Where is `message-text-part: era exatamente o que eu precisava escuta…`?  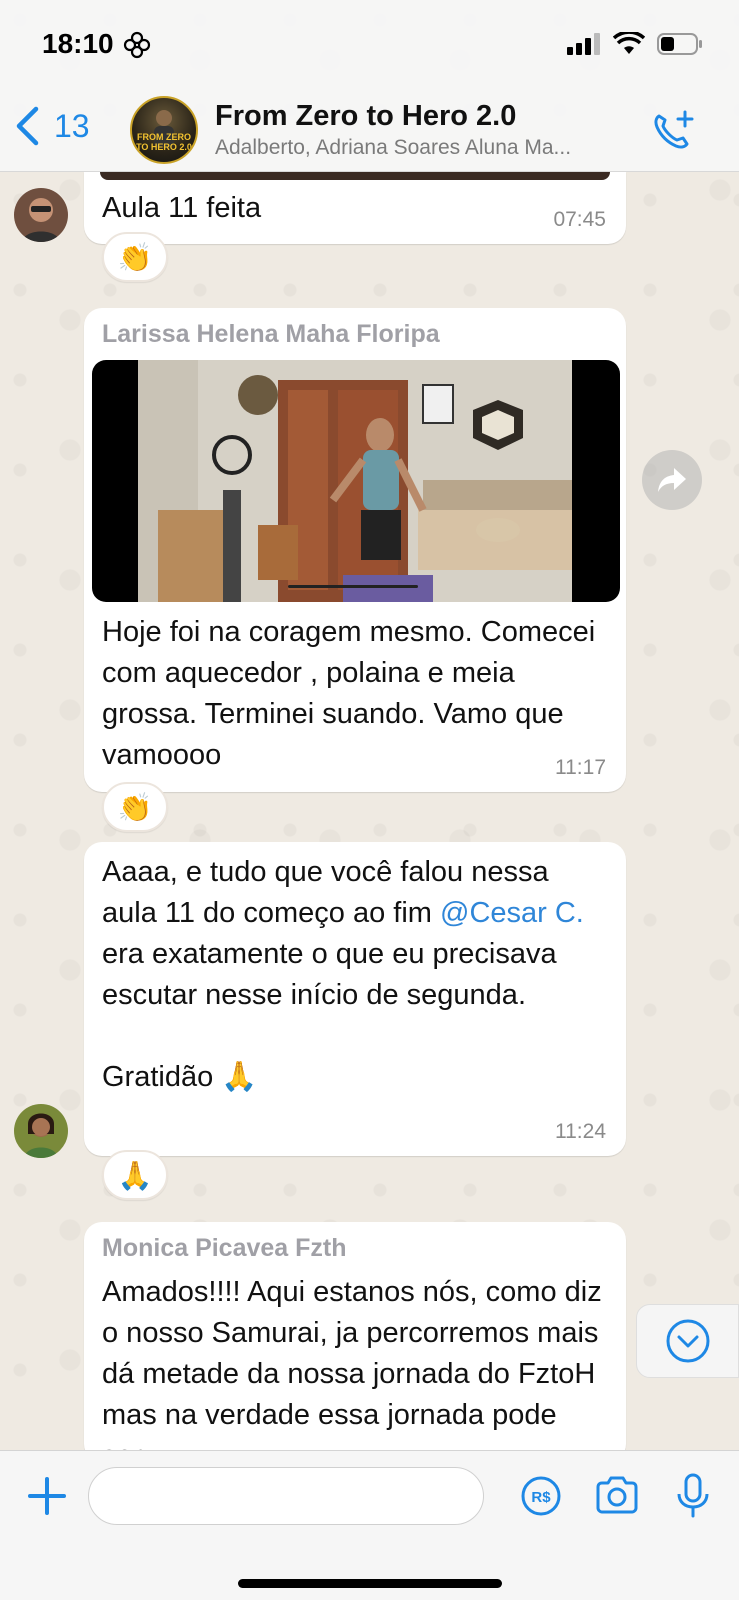
message-text-part: era exatamente o que eu precisava escuta… is located at coordinates (329, 1015).